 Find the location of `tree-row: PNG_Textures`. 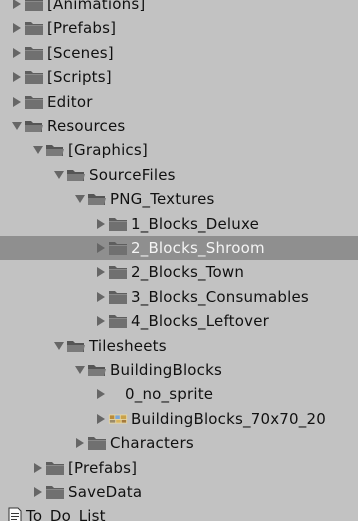

tree-row: PNG_Textures is located at coordinates (179, 199).